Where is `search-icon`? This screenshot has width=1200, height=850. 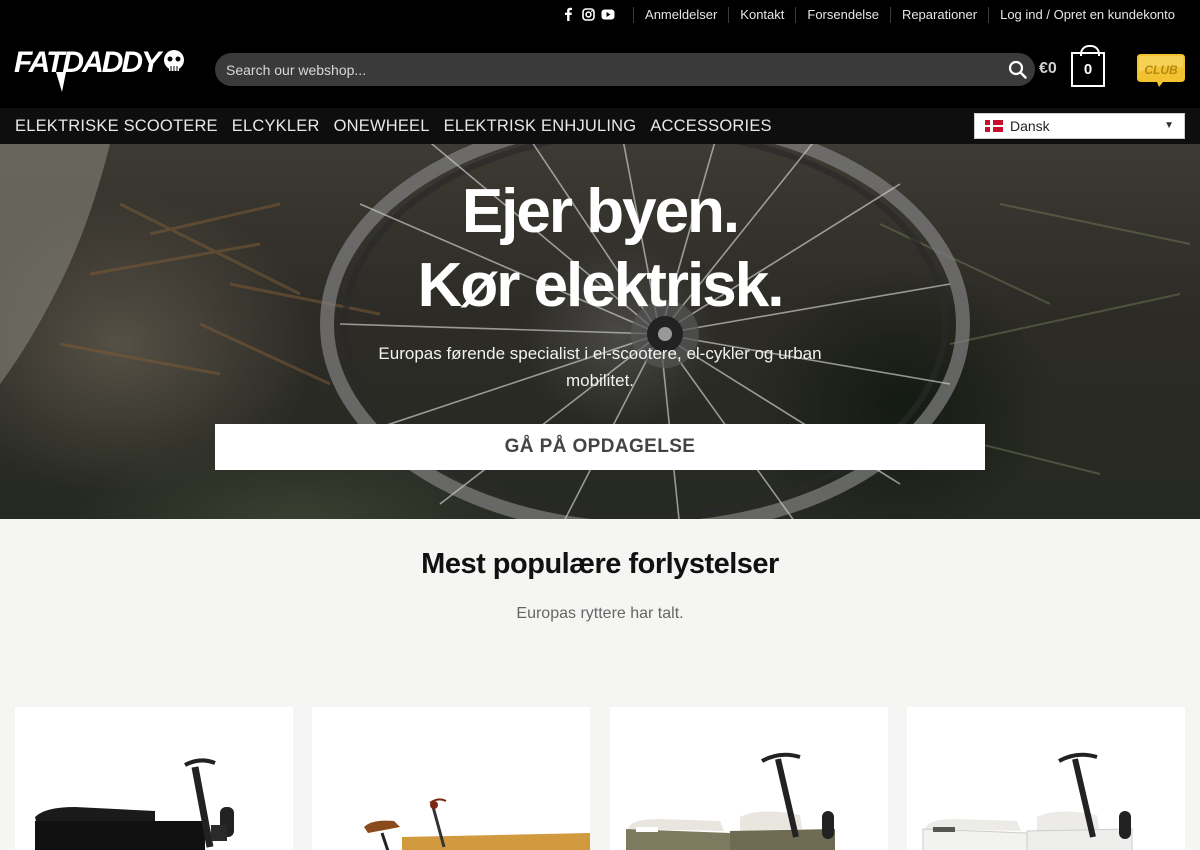 search-icon is located at coordinates (1017, 72).